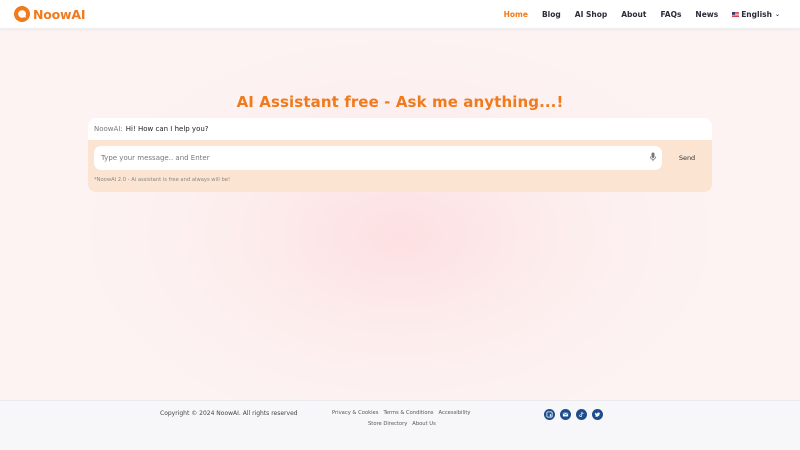 This screenshot has height=450, width=800. What do you see at coordinates (551, 14) in the screenshot?
I see `nav-blog: Blog` at bounding box center [551, 14].